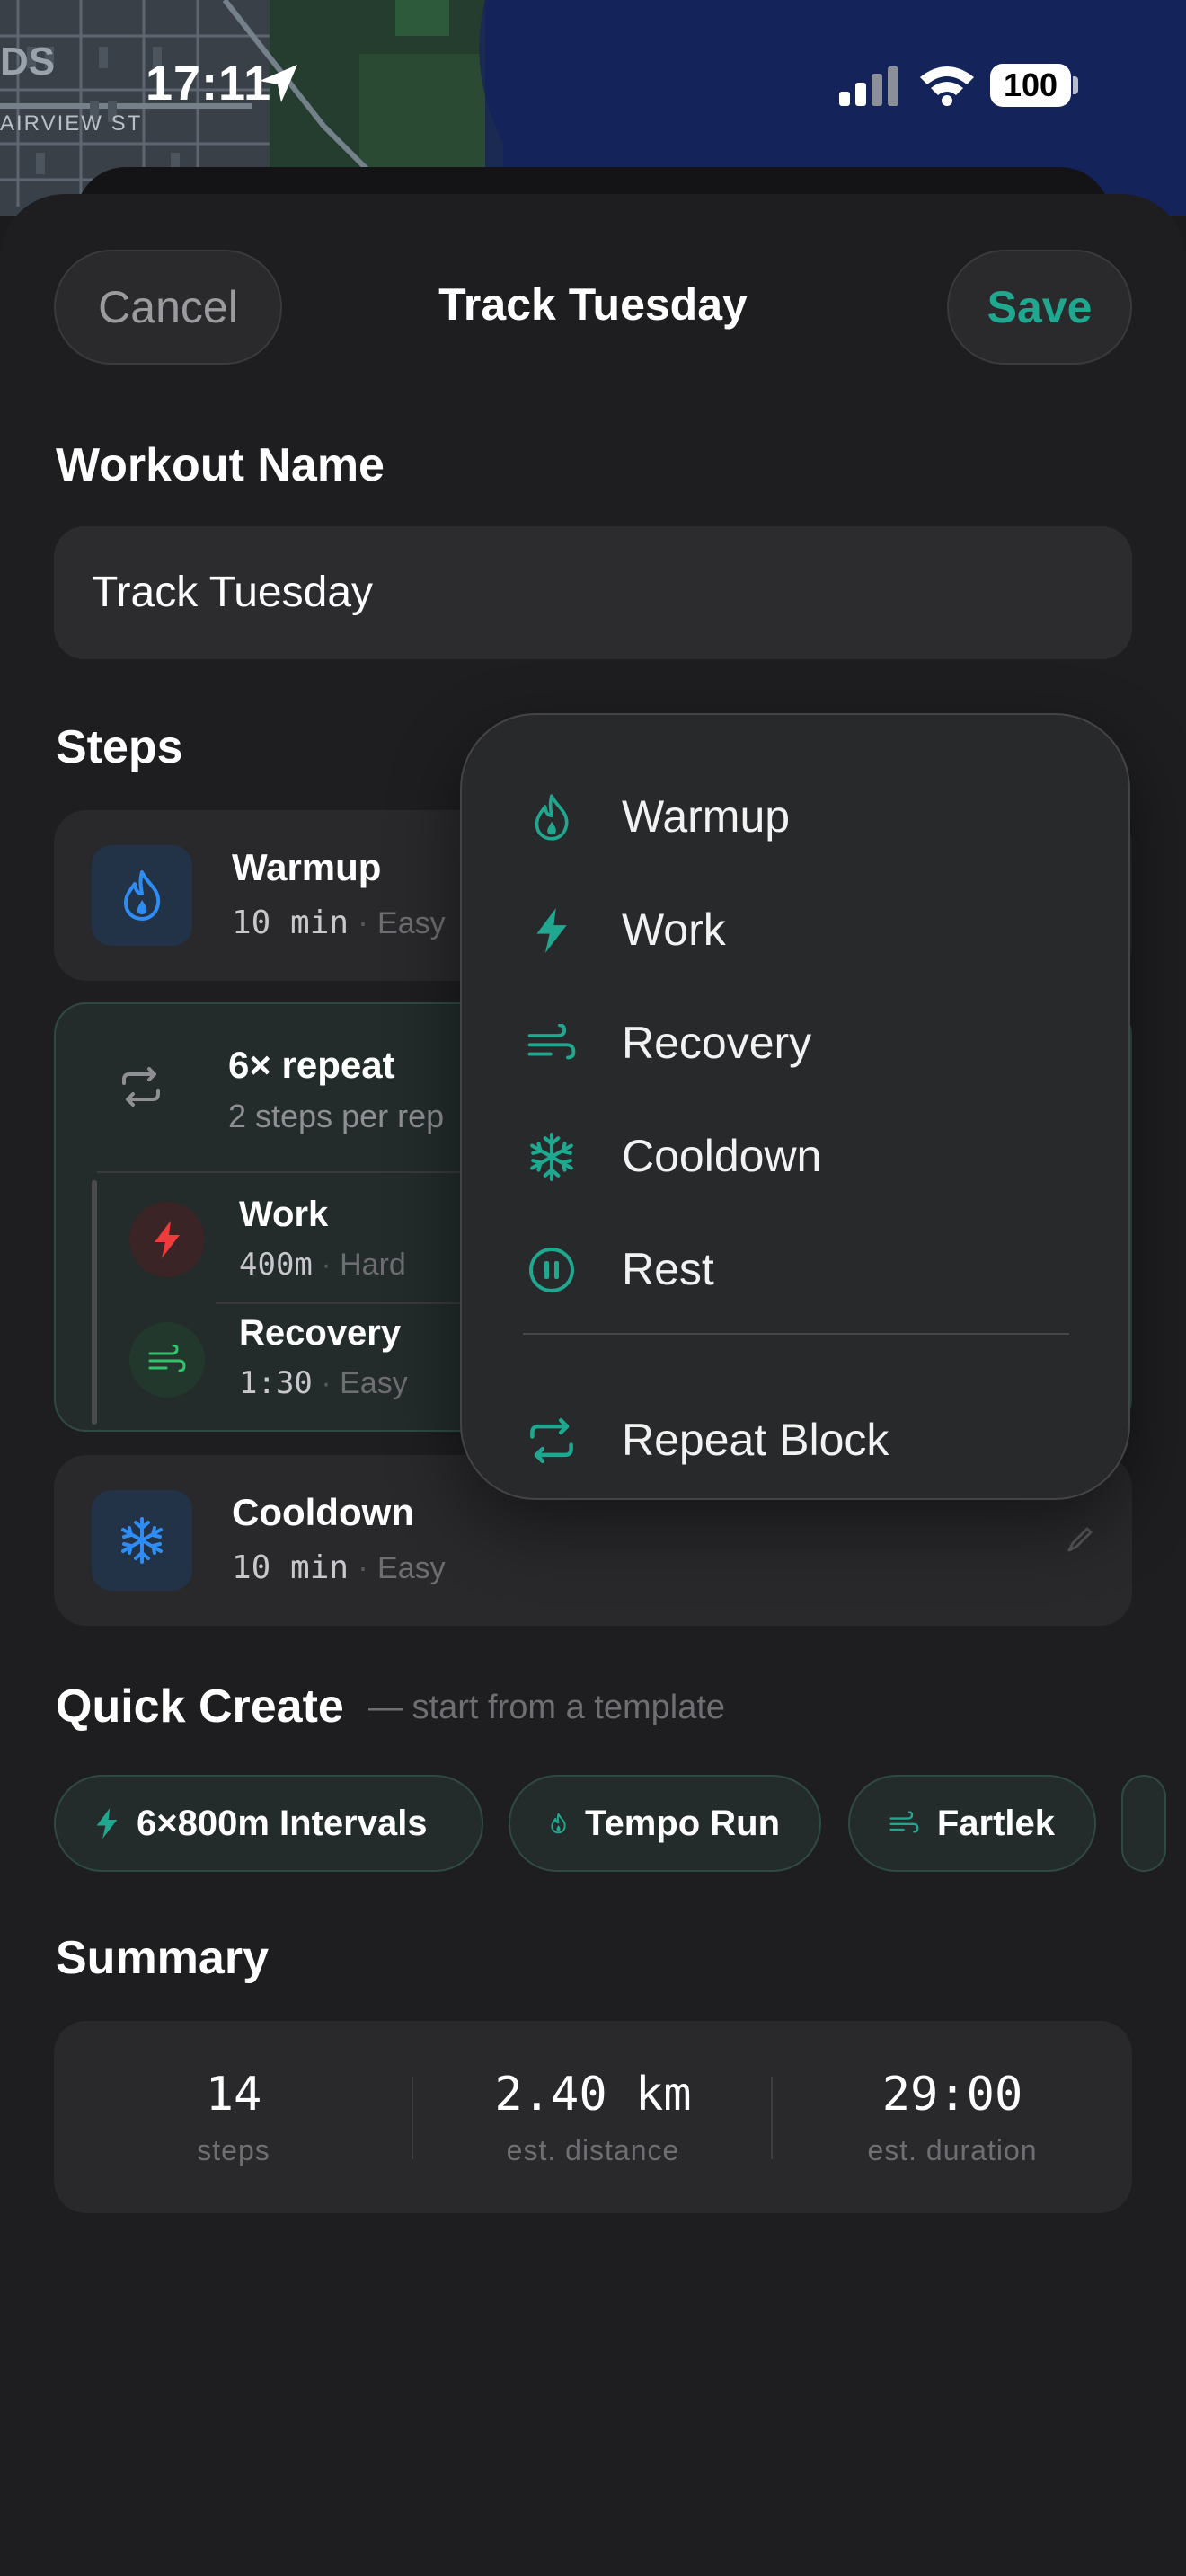 The height and width of the screenshot is (2576, 1186). I want to click on warmup-intensity: Easy, so click(411, 923).